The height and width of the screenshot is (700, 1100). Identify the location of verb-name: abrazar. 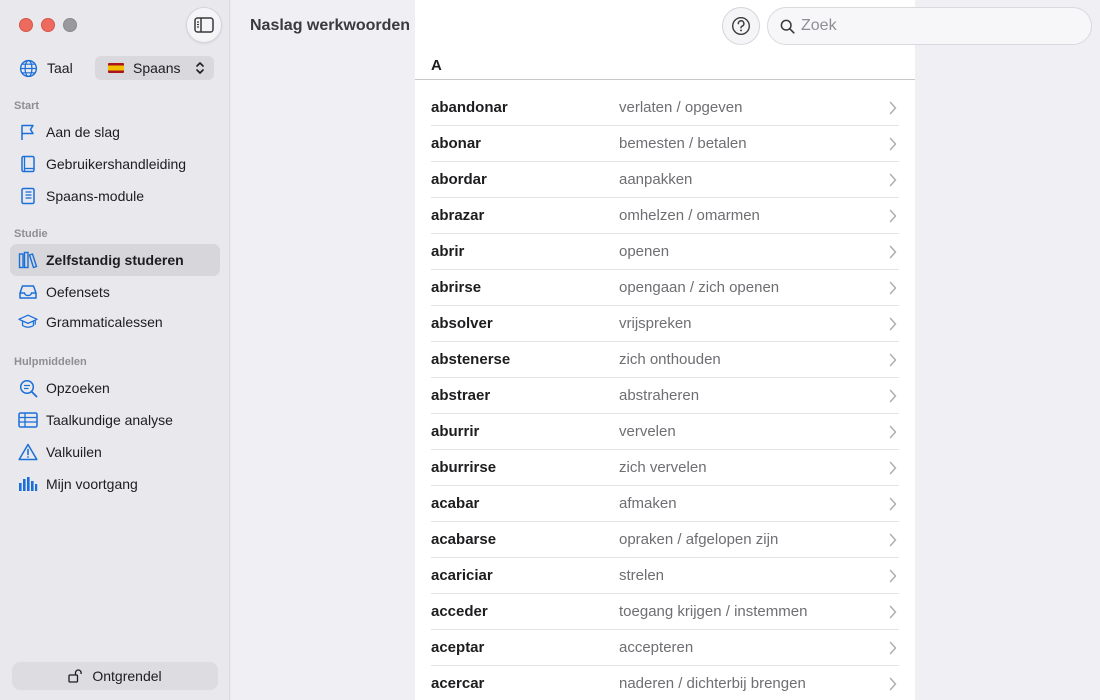
(458, 215).